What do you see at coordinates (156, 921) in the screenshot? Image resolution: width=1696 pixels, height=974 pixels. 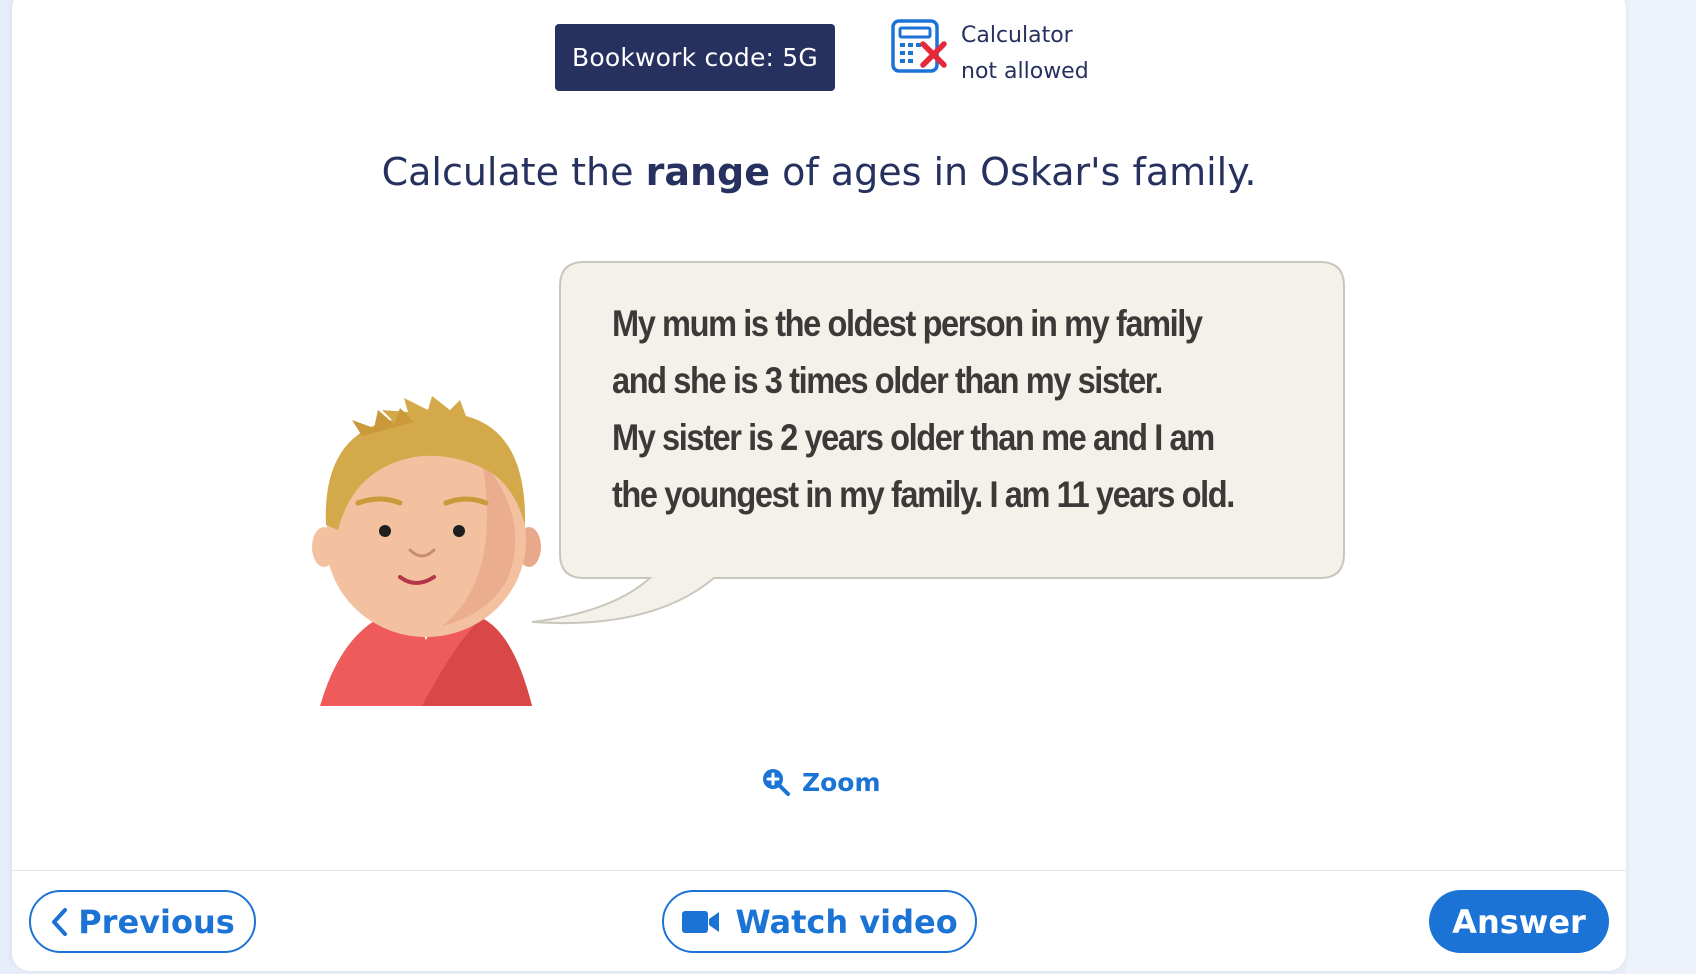 I see `previous-label: Previous` at bounding box center [156, 921].